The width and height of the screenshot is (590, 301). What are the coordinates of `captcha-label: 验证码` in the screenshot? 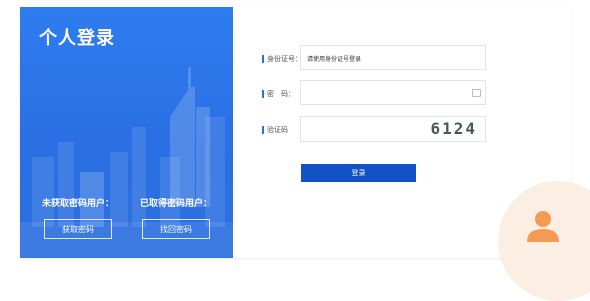 It's located at (275, 130).